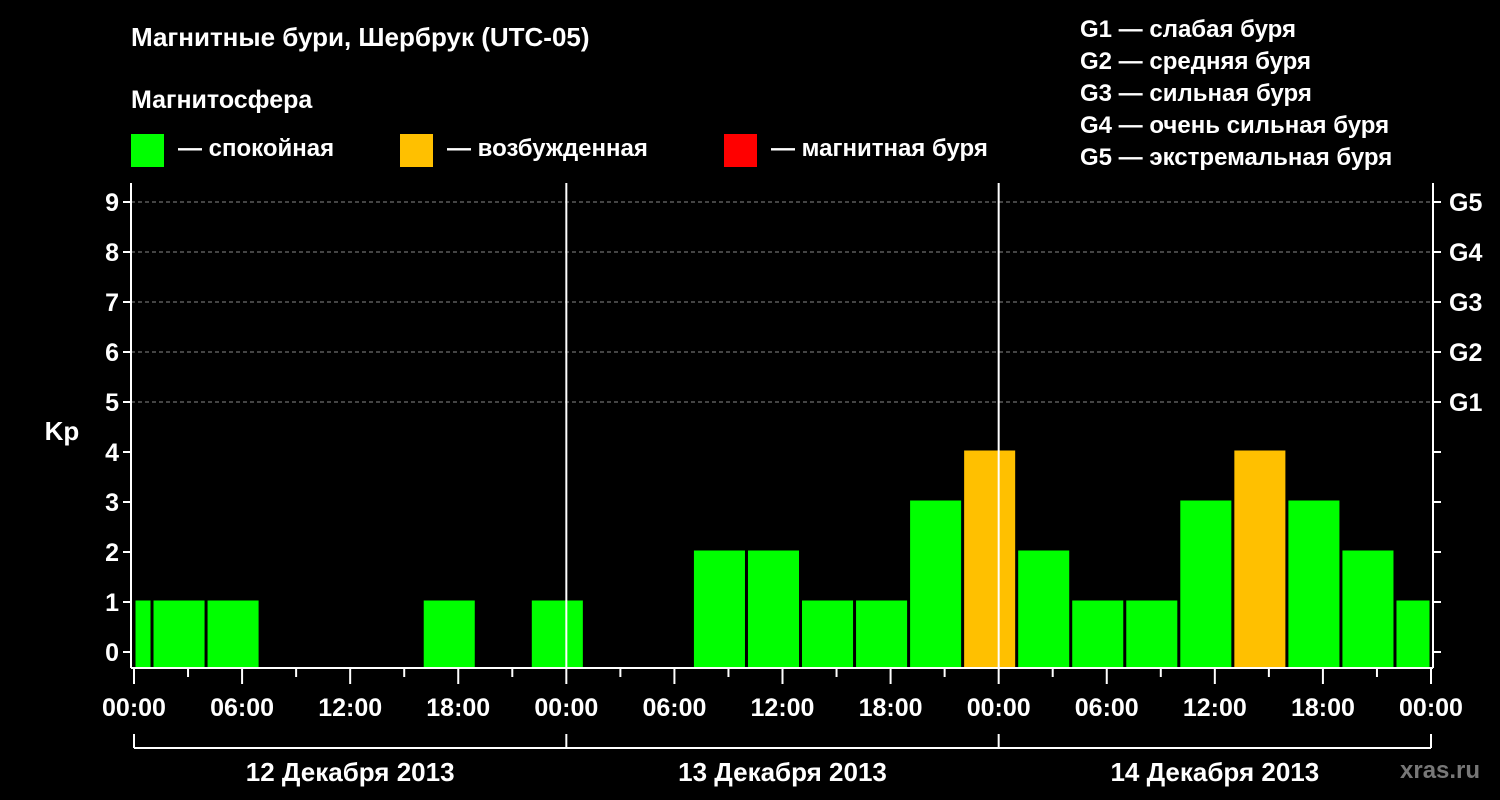  I want to click on watermark: xras.ru, so click(1440, 770).